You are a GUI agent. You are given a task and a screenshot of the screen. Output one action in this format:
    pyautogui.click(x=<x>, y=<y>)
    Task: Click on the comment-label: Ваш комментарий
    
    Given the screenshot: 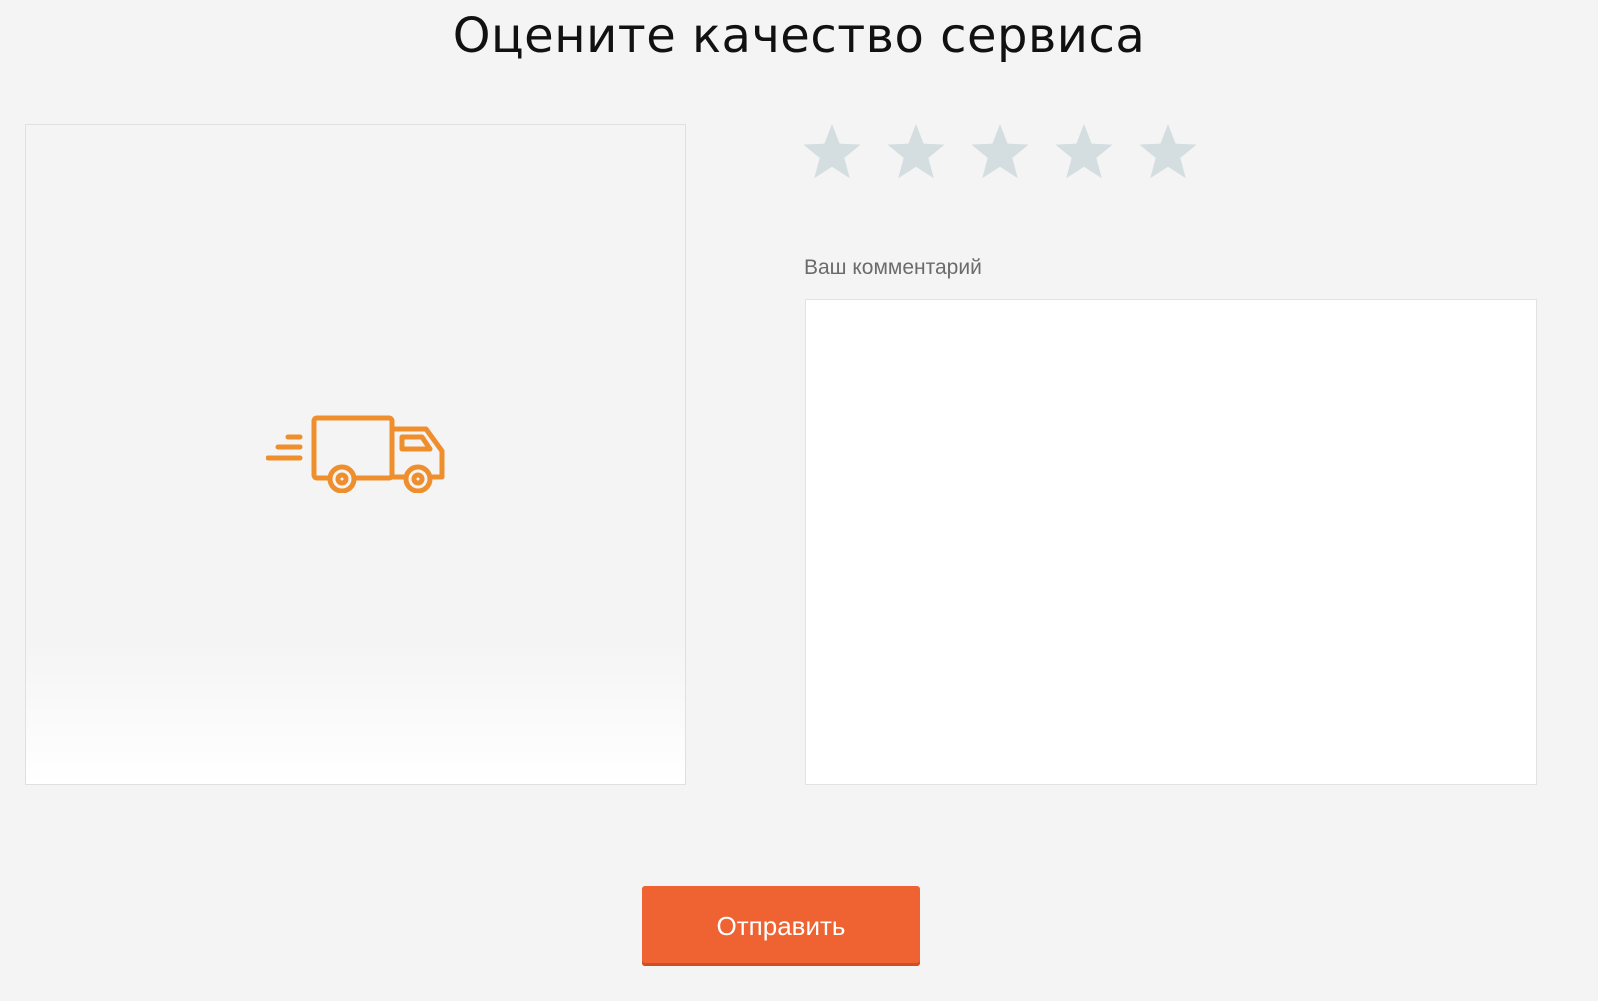 What is the action you would take?
    pyautogui.click(x=893, y=267)
    